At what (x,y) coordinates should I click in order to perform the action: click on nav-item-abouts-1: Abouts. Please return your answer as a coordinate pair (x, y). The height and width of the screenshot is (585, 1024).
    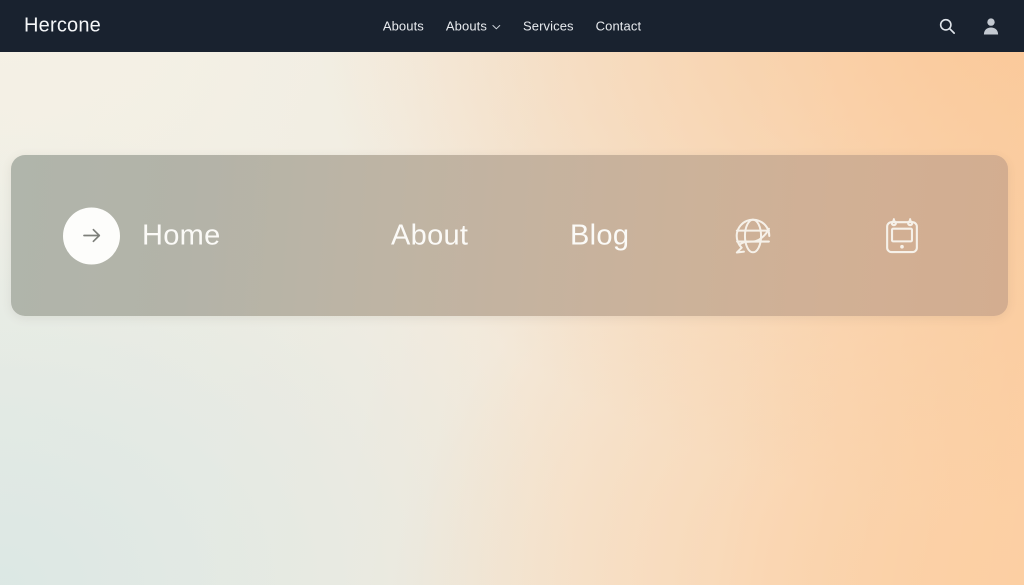
    Looking at the image, I should click on (403, 26).